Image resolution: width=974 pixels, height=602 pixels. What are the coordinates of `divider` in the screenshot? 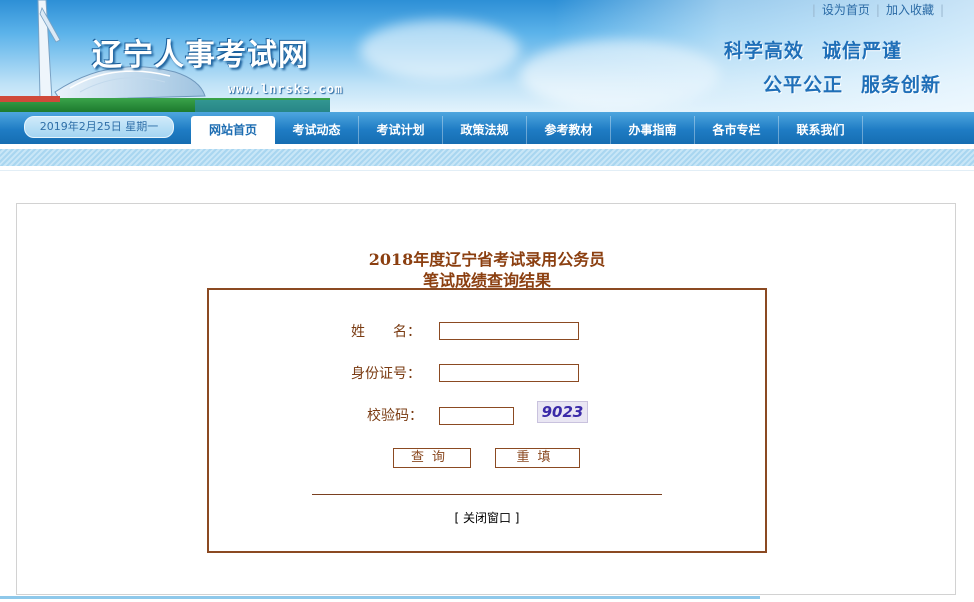 It's located at (487, 170).